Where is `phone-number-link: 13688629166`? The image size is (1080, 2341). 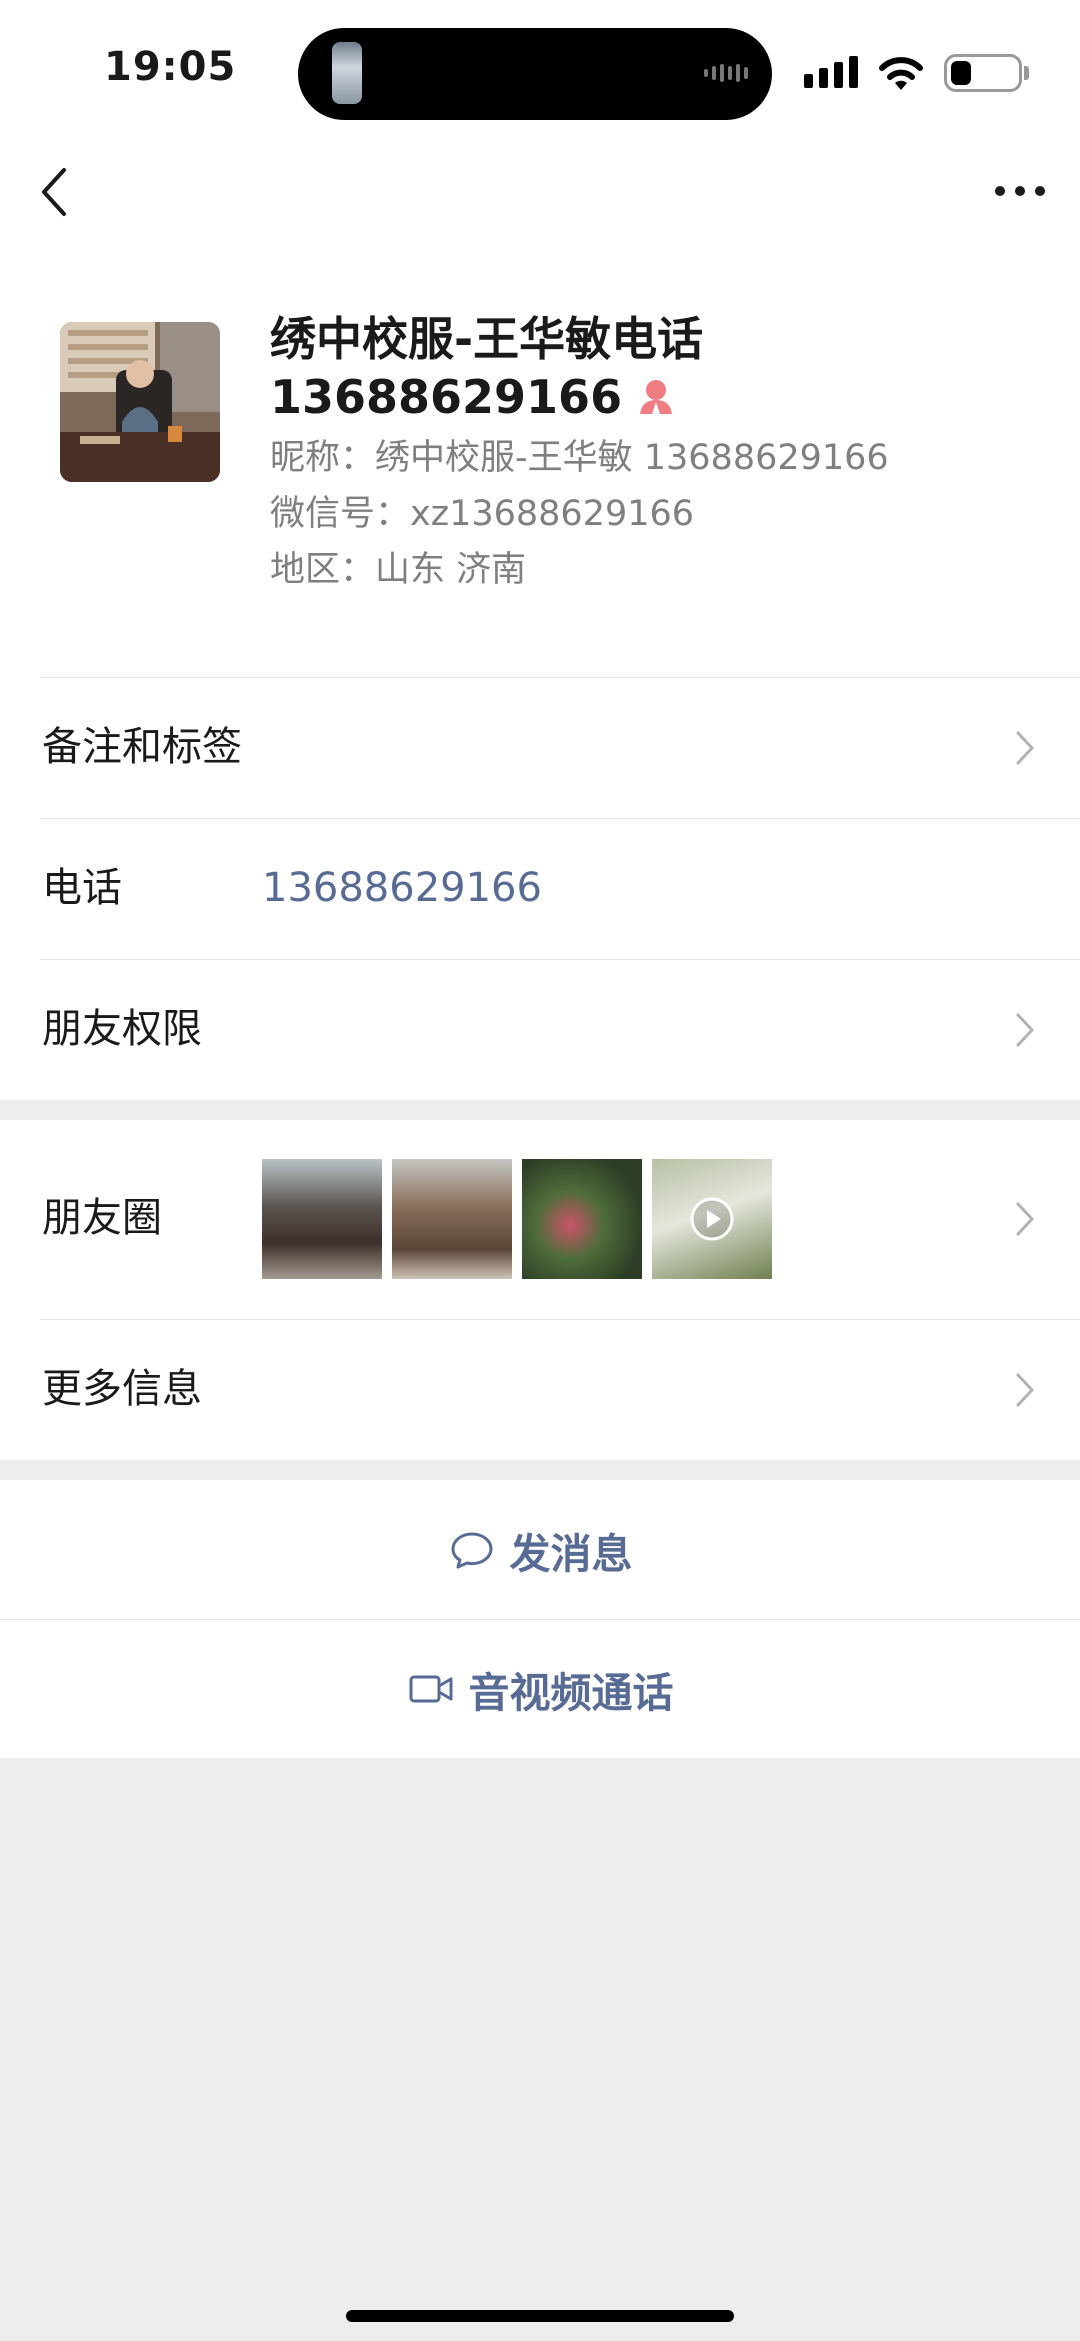 phone-number-link: 13688629166 is located at coordinates (402, 888).